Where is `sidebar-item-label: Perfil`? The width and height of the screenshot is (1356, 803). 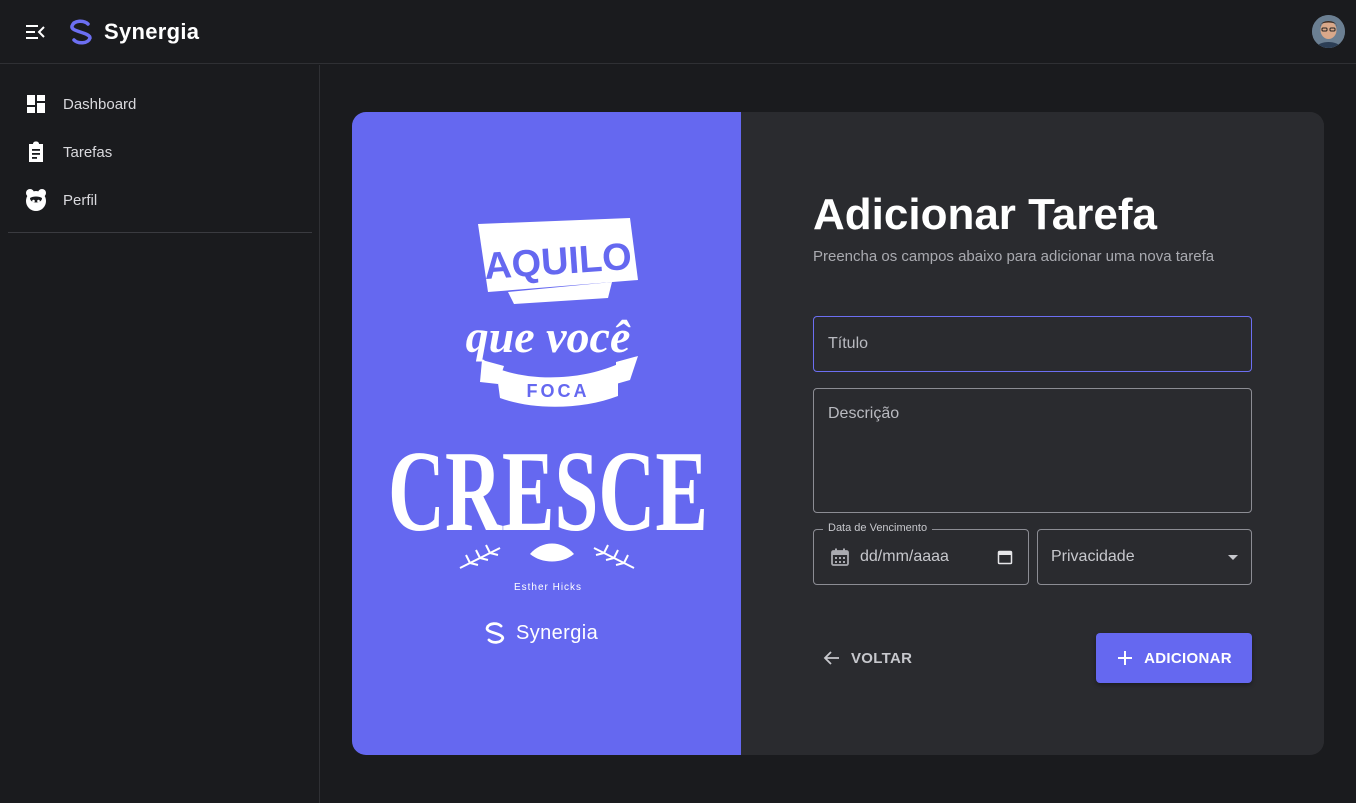 sidebar-item-label: Perfil is located at coordinates (80, 200).